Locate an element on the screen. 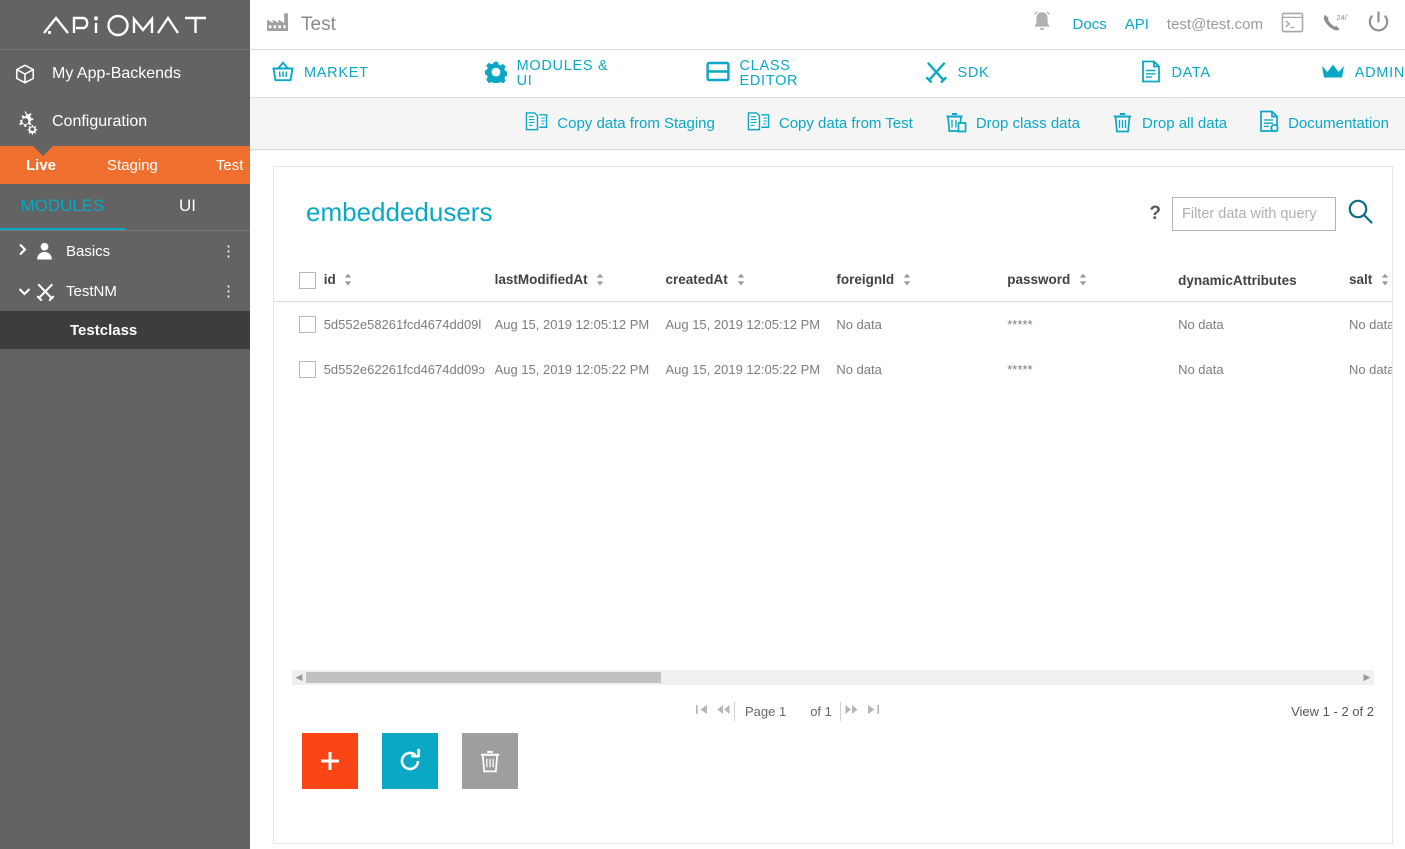  cell-id: 5d552e62261fcd4674dd09ɔ is located at coordinates (404, 370).